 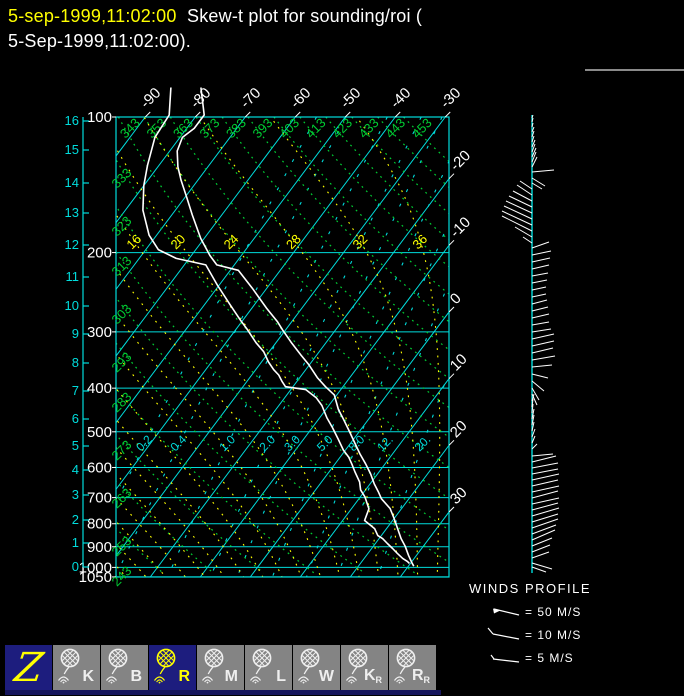 I want to click on svg-text: 3.0, so click(x=292, y=443).